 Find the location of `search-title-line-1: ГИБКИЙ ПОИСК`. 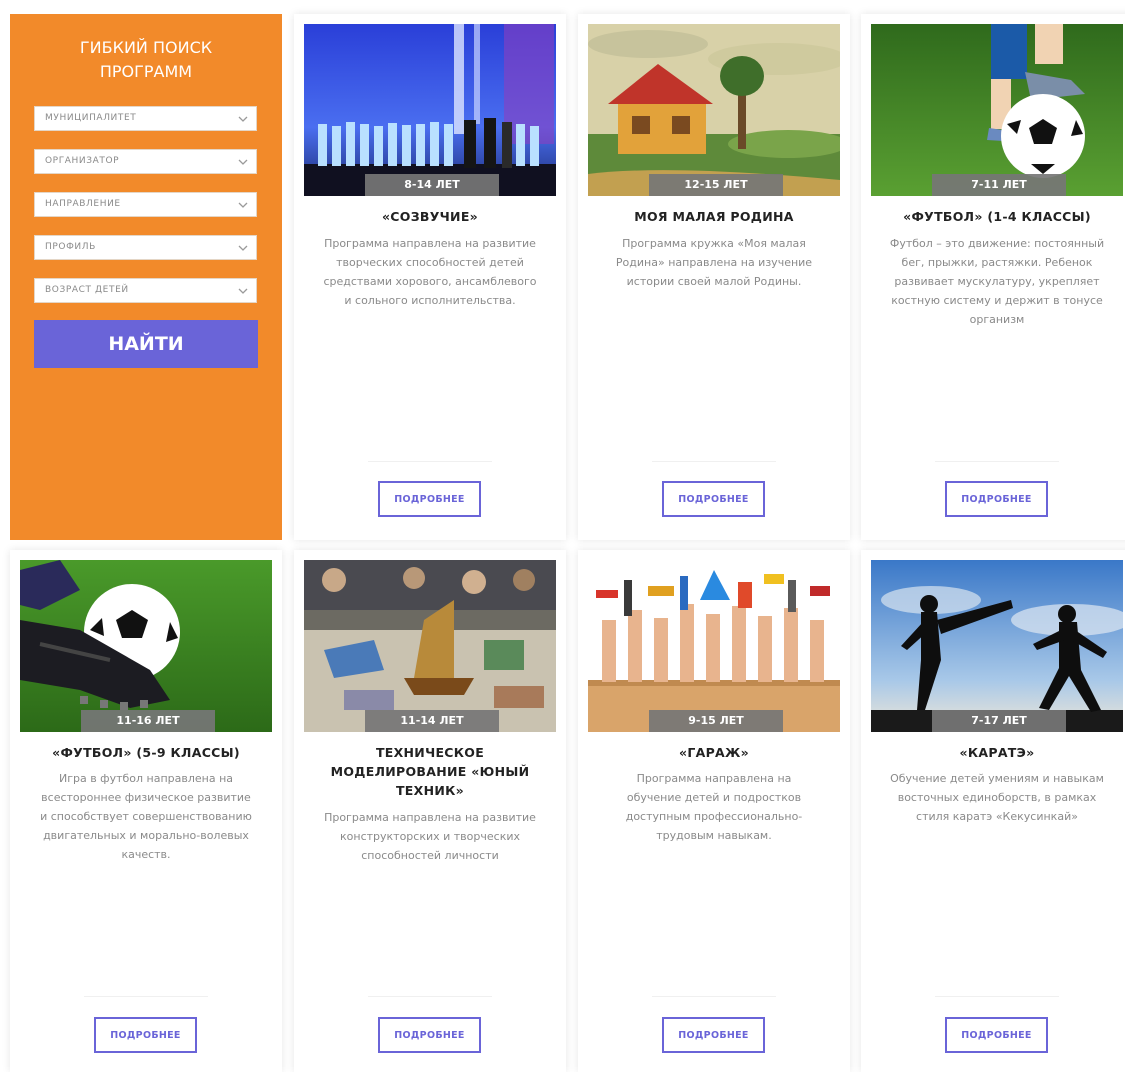

search-title-line-1: ГИБКИЙ ПОИСК is located at coordinates (146, 47).